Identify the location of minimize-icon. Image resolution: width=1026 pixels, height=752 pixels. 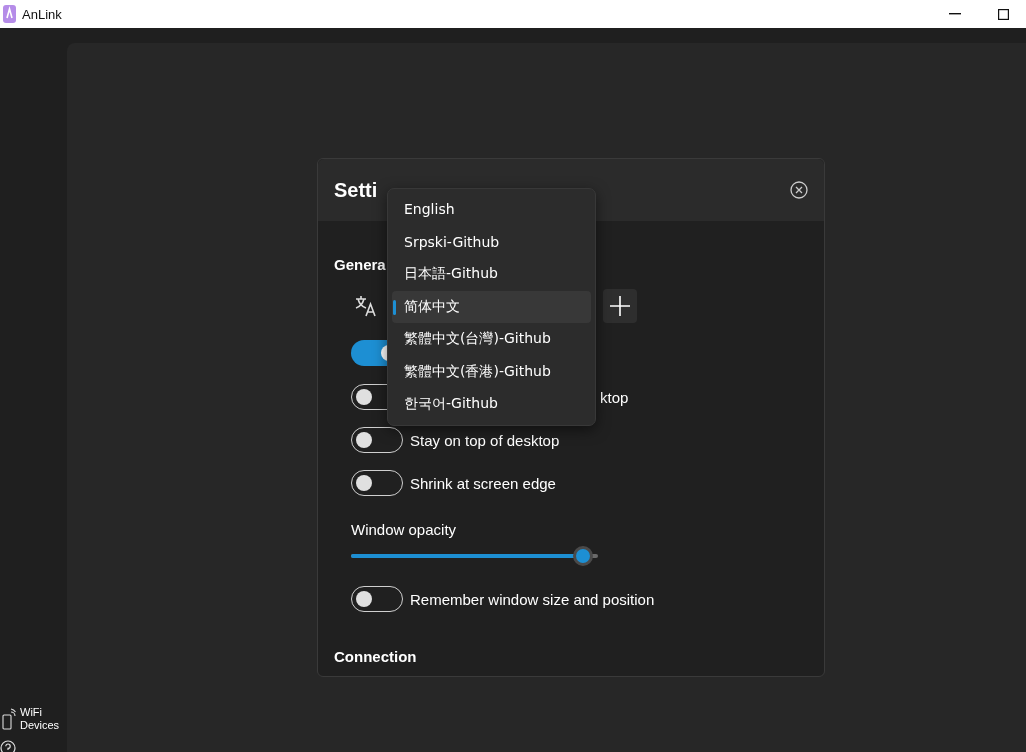
(955, 14).